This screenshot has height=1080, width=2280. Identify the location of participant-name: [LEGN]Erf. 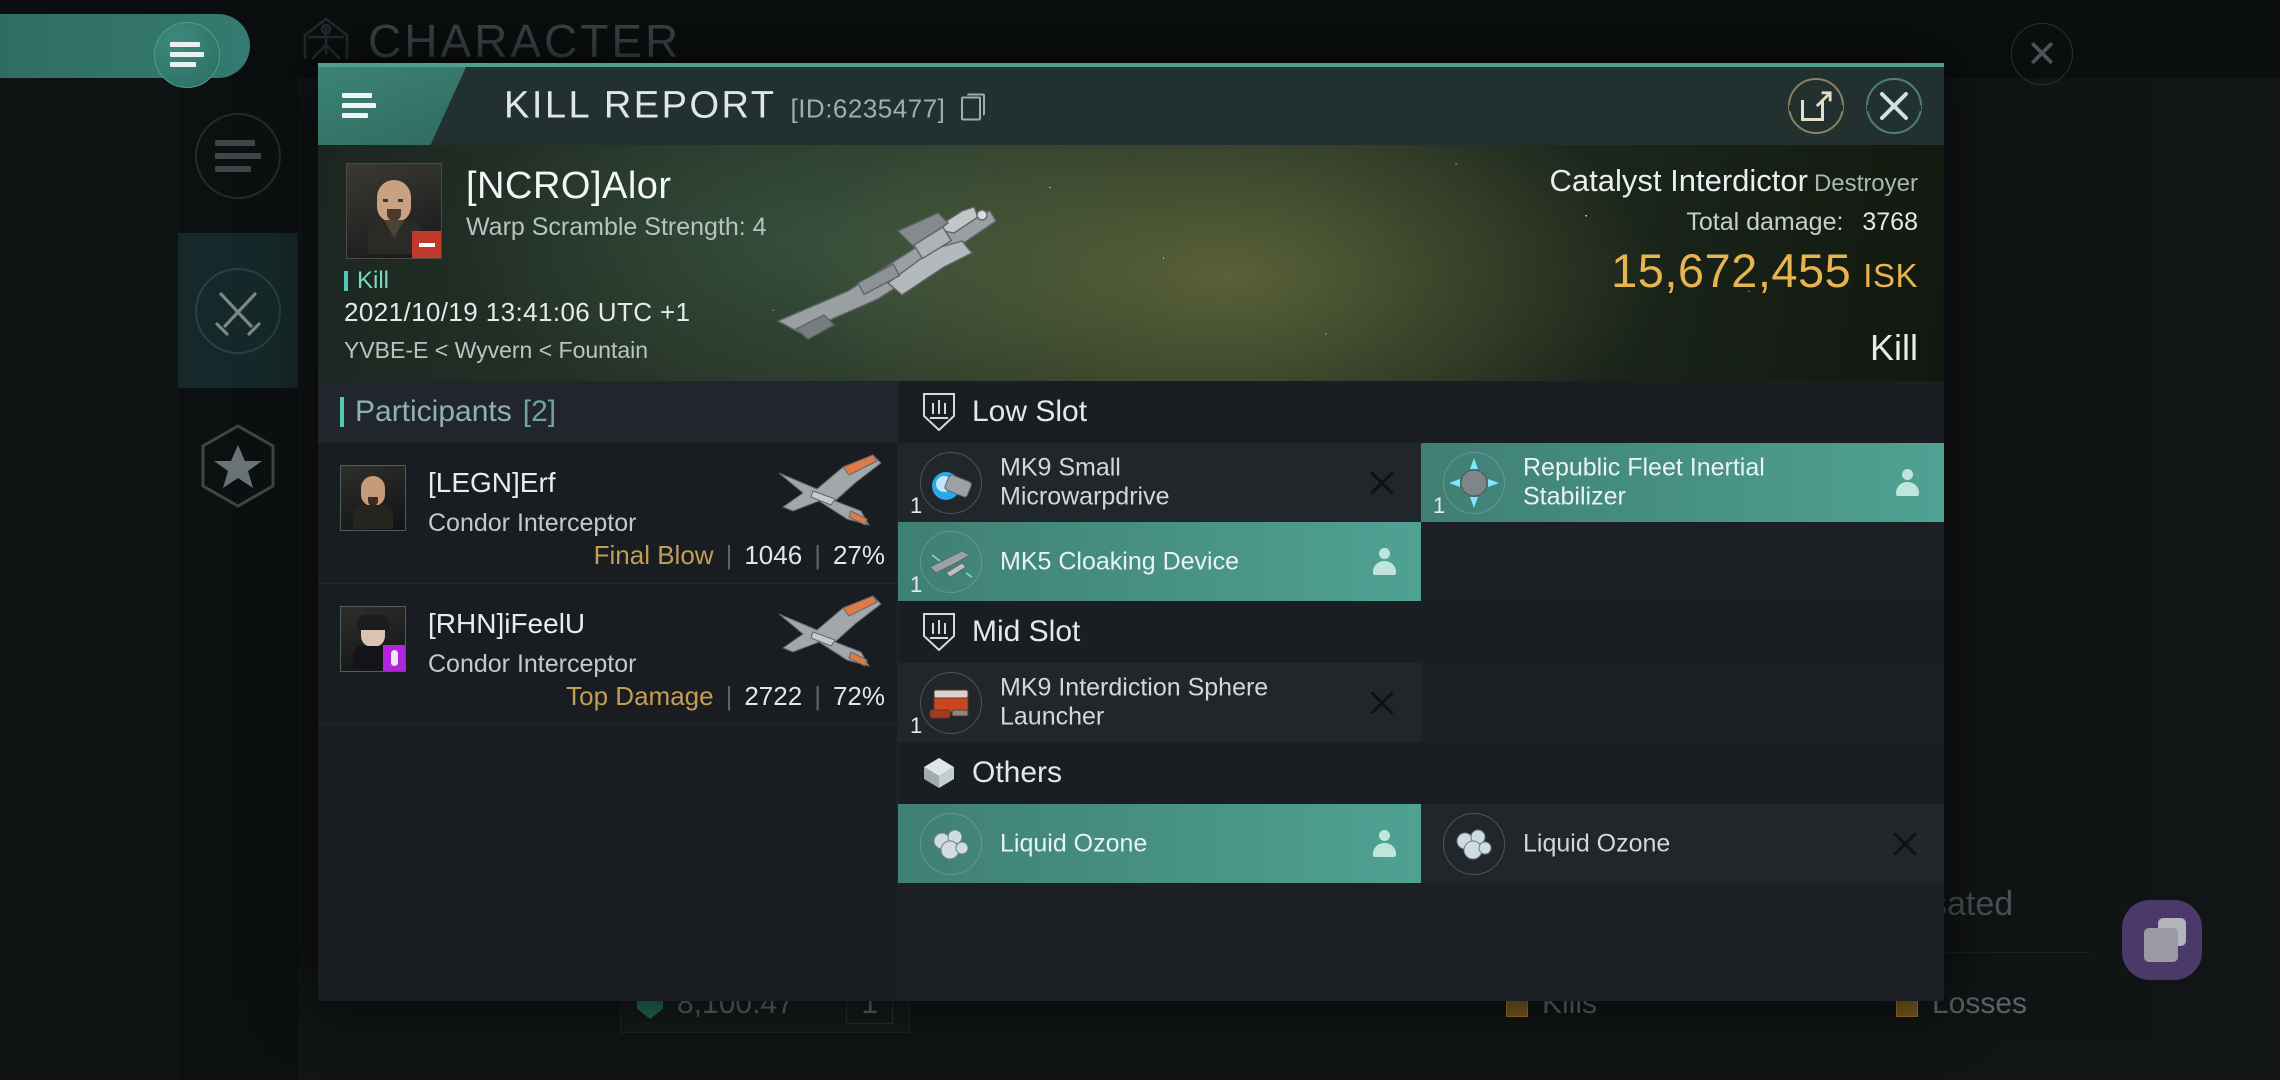
(492, 482).